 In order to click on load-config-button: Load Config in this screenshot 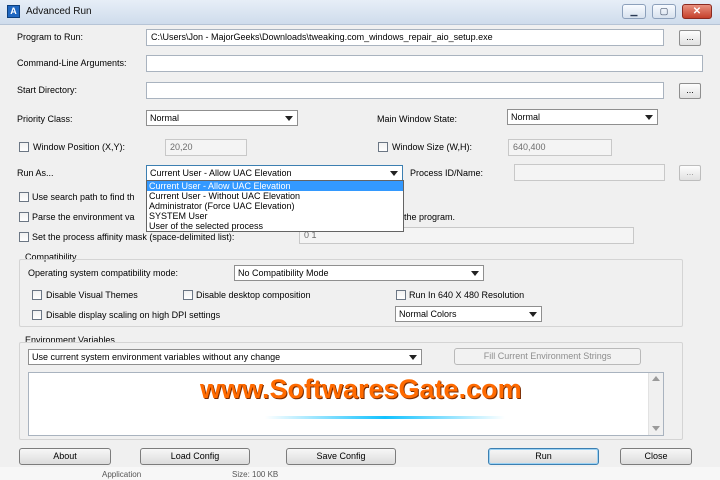, I will do `click(195, 456)`.